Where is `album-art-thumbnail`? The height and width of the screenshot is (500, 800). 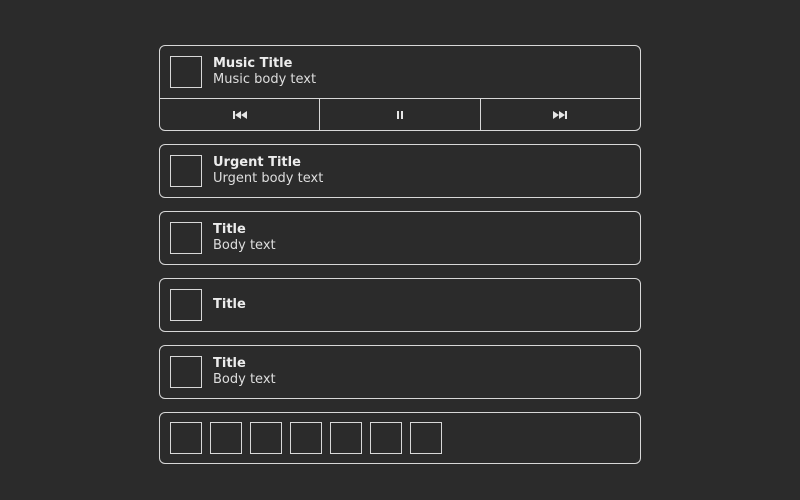
album-art-thumbnail is located at coordinates (186, 72).